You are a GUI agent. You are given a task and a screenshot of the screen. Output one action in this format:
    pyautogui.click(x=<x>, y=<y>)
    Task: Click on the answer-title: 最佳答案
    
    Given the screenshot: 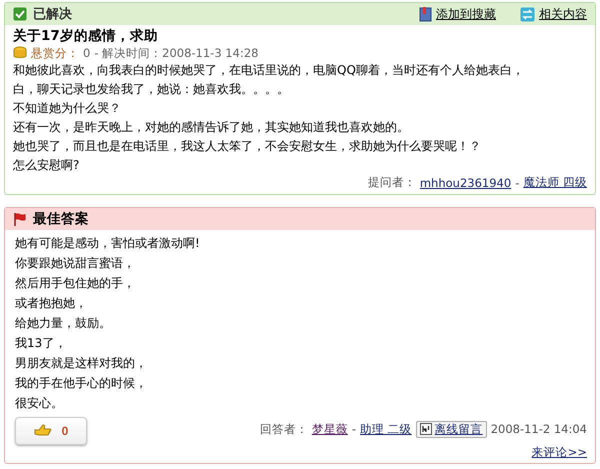 What is the action you would take?
    pyautogui.click(x=61, y=219)
    